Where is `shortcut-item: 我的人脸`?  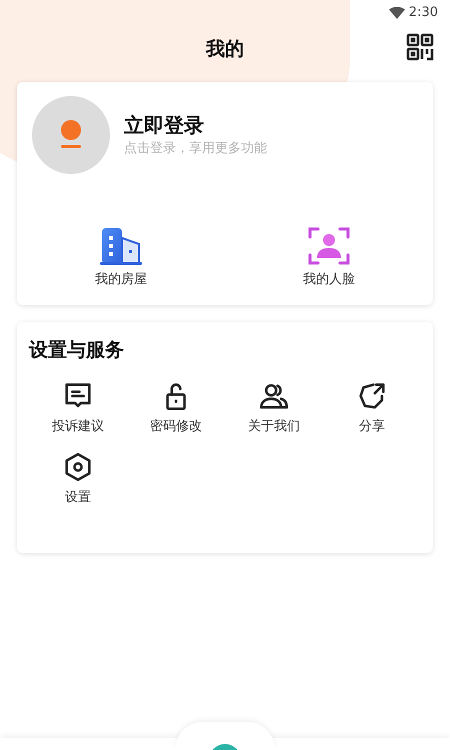
shortcut-item: 我的人脸 is located at coordinates (329, 257).